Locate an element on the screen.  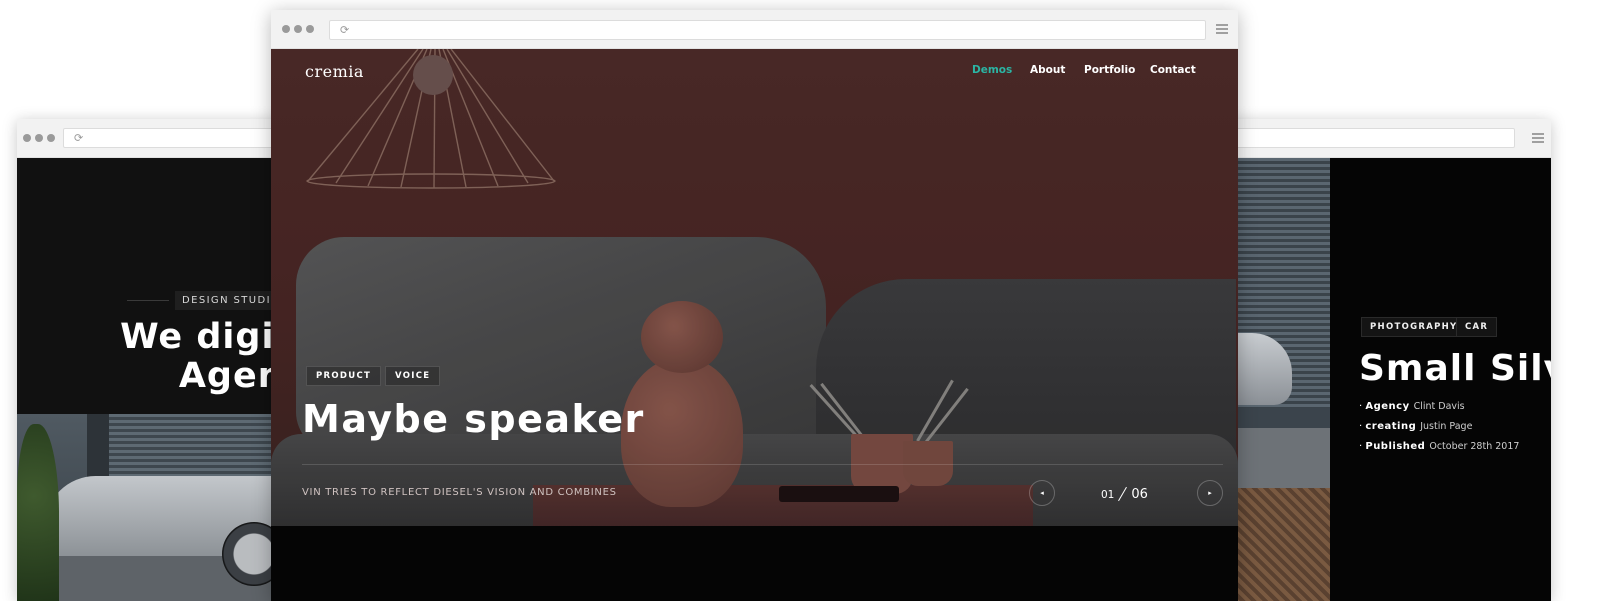
nav-demos: Demos is located at coordinates (992, 70).